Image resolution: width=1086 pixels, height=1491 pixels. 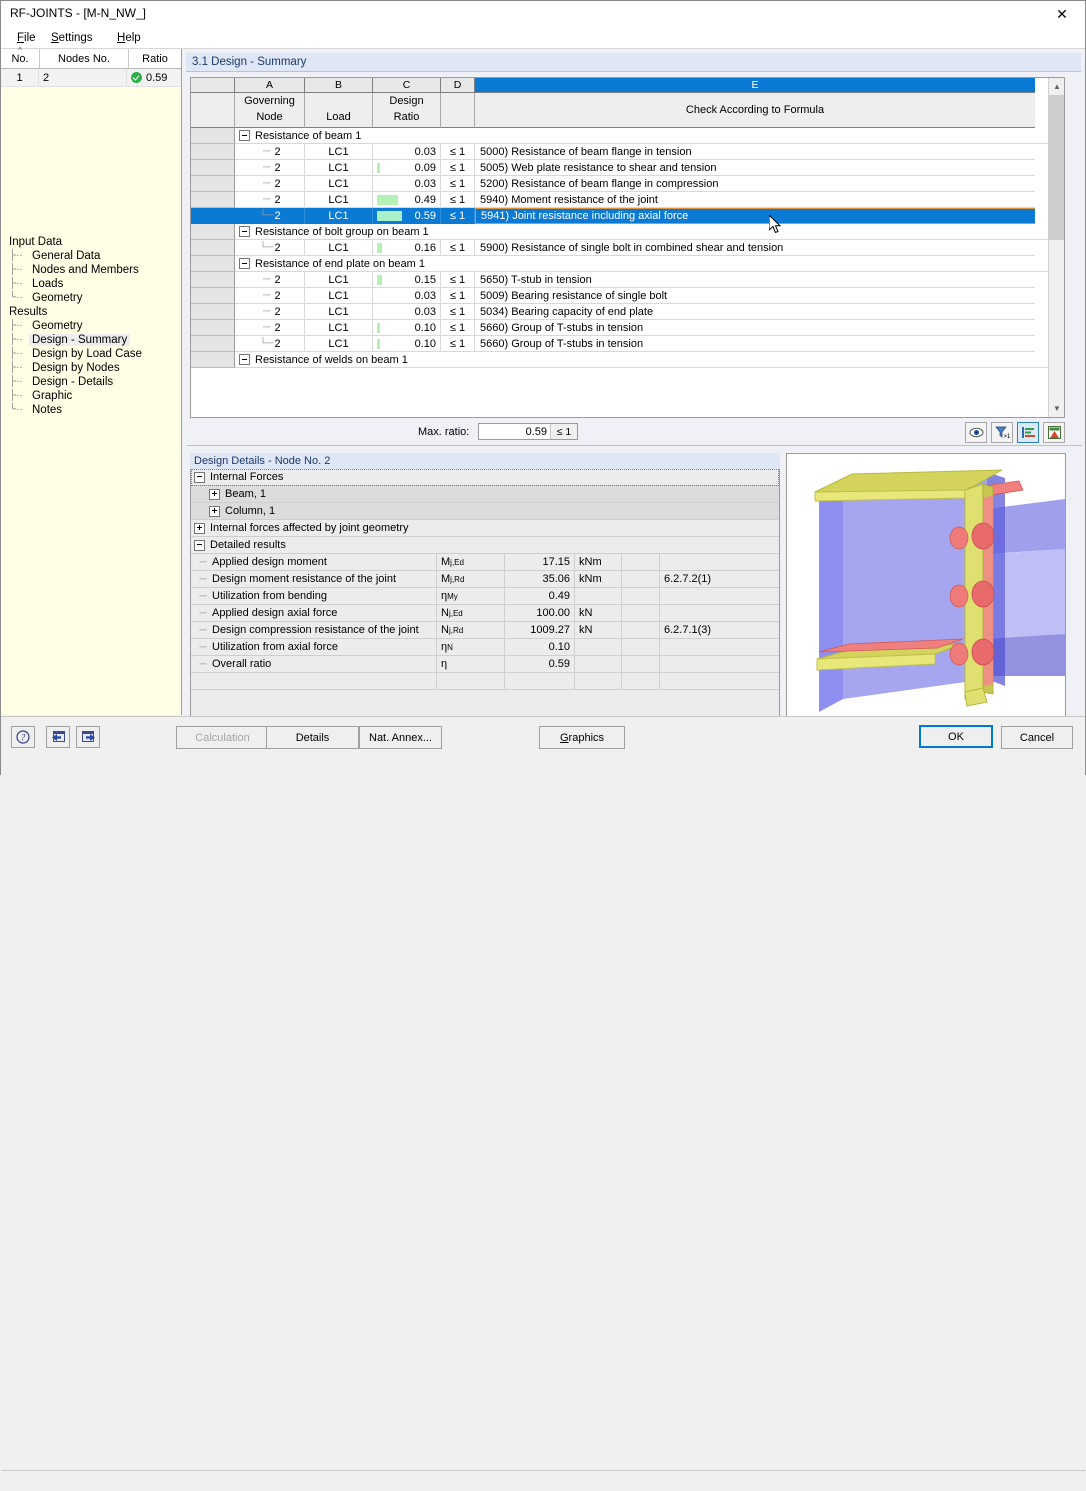 I want to click on column-letter-e: E, so click(x=755, y=85).